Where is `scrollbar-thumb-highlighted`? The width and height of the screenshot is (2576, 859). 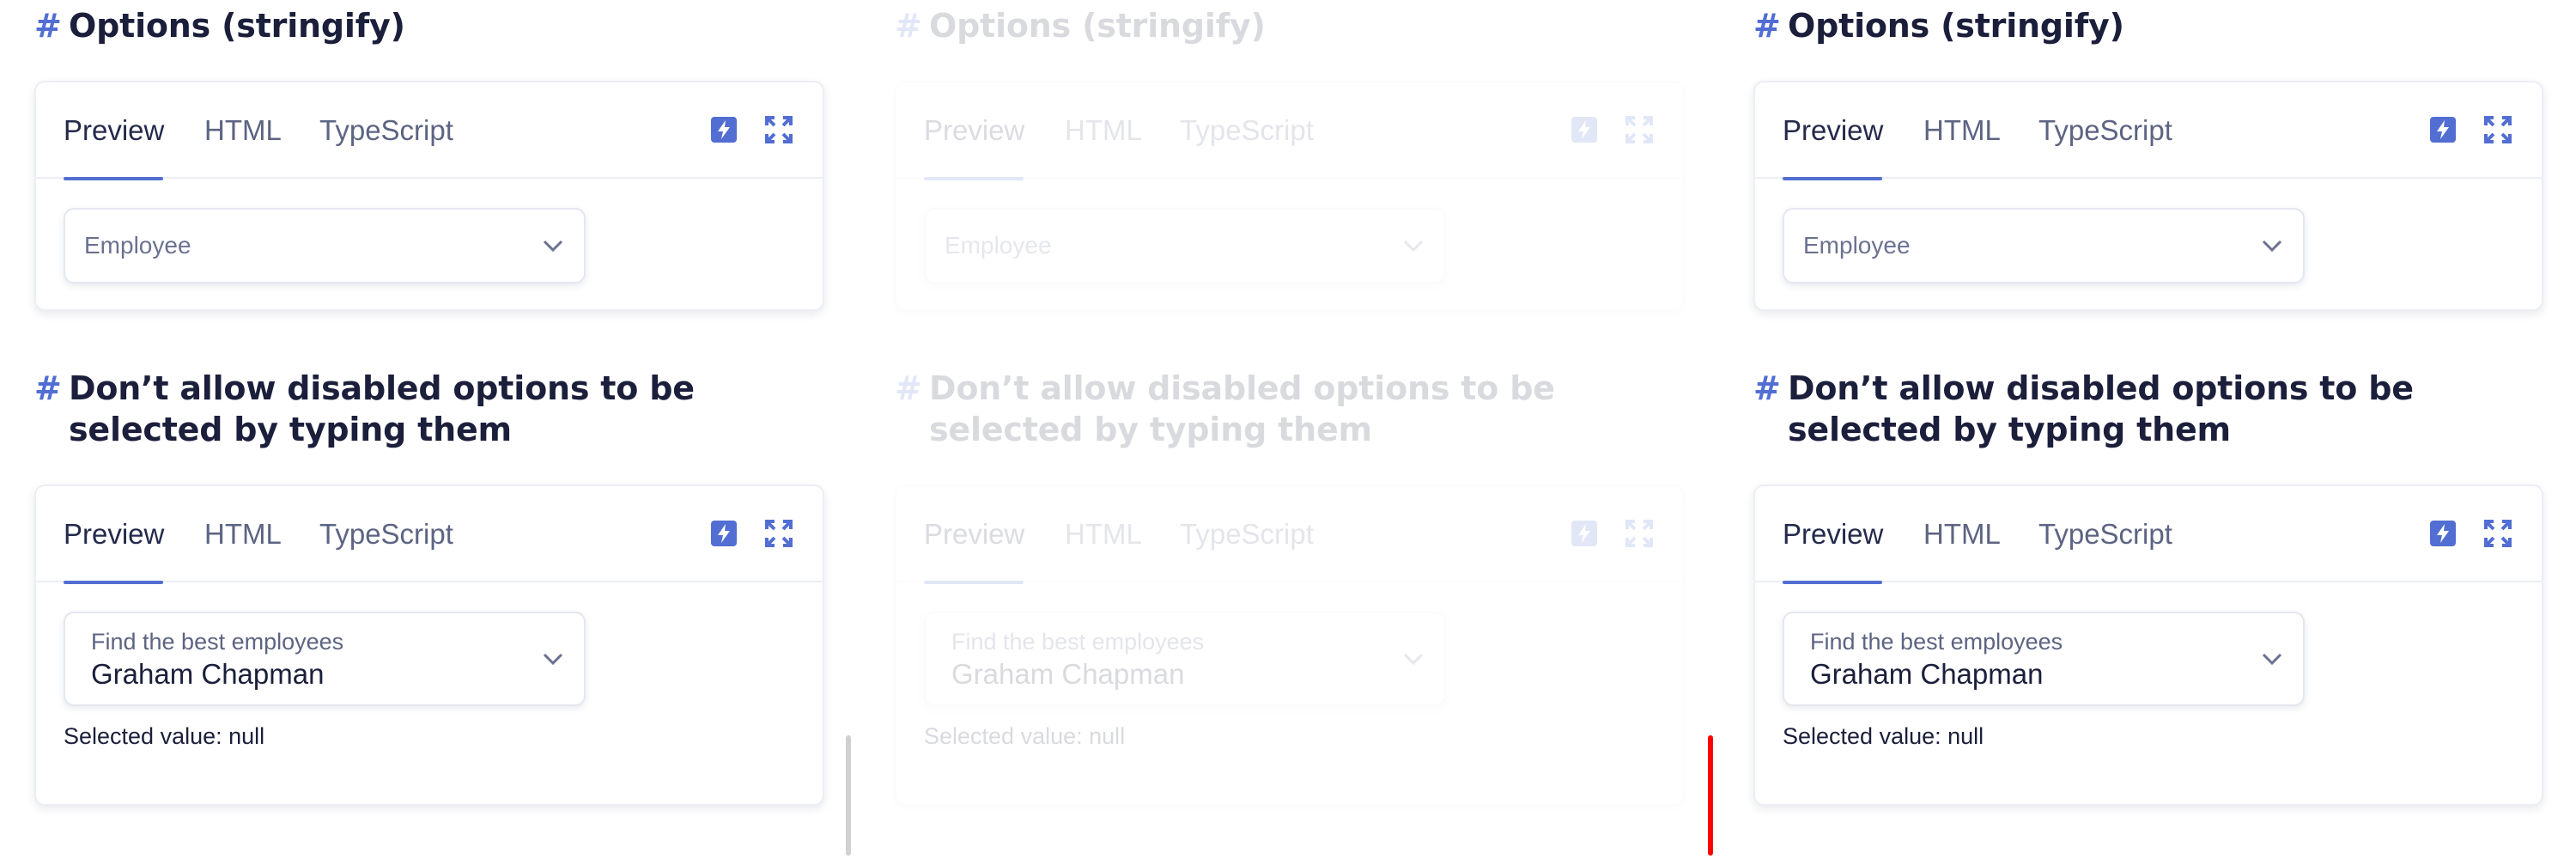 scrollbar-thumb-highlighted is located at coordinates (1711, 796).